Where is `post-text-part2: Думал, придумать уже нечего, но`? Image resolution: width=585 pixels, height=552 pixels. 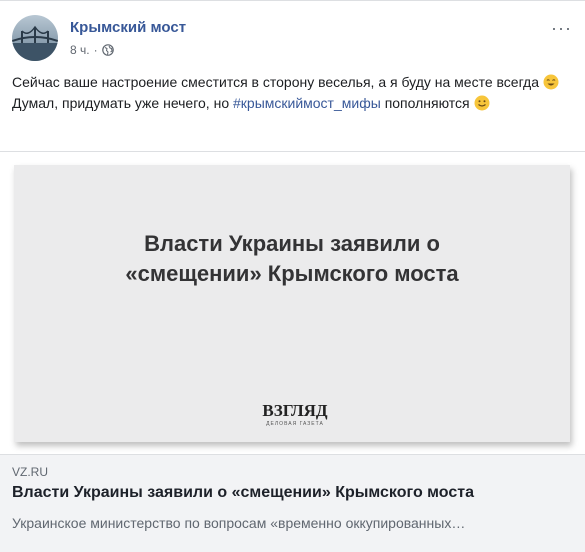 post-text-part2: Думал, придумать уже нечего, но is located at coordinates (121, 103).